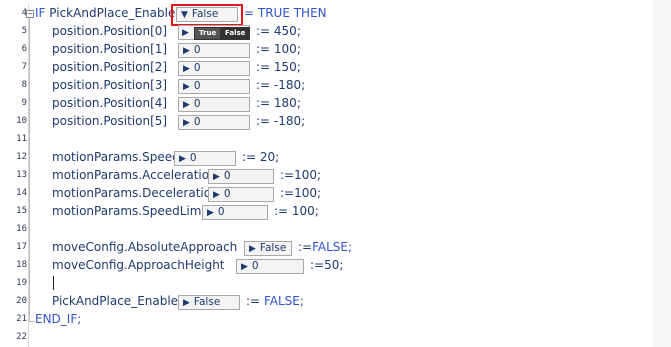 This screenshot has height=347, width=671. Describe the element at coordinates (21, 229) in the screenshot. I see `line-number: 16` at that location.